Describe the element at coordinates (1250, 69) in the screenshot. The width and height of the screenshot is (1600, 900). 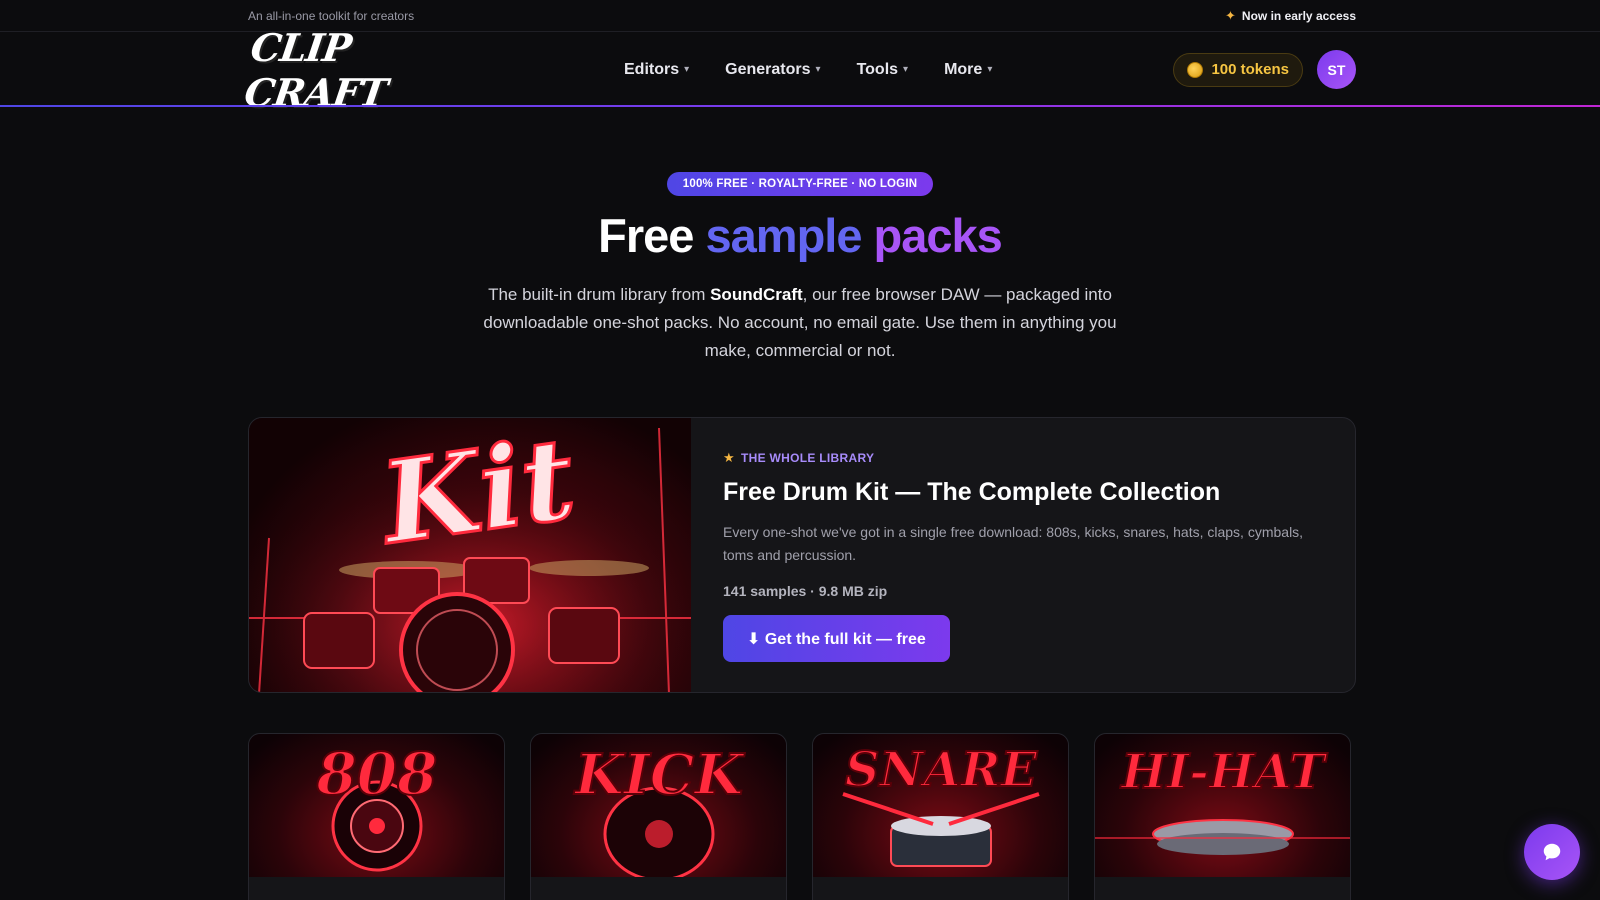
I see `tokens-label: 100 tokens` at that location.